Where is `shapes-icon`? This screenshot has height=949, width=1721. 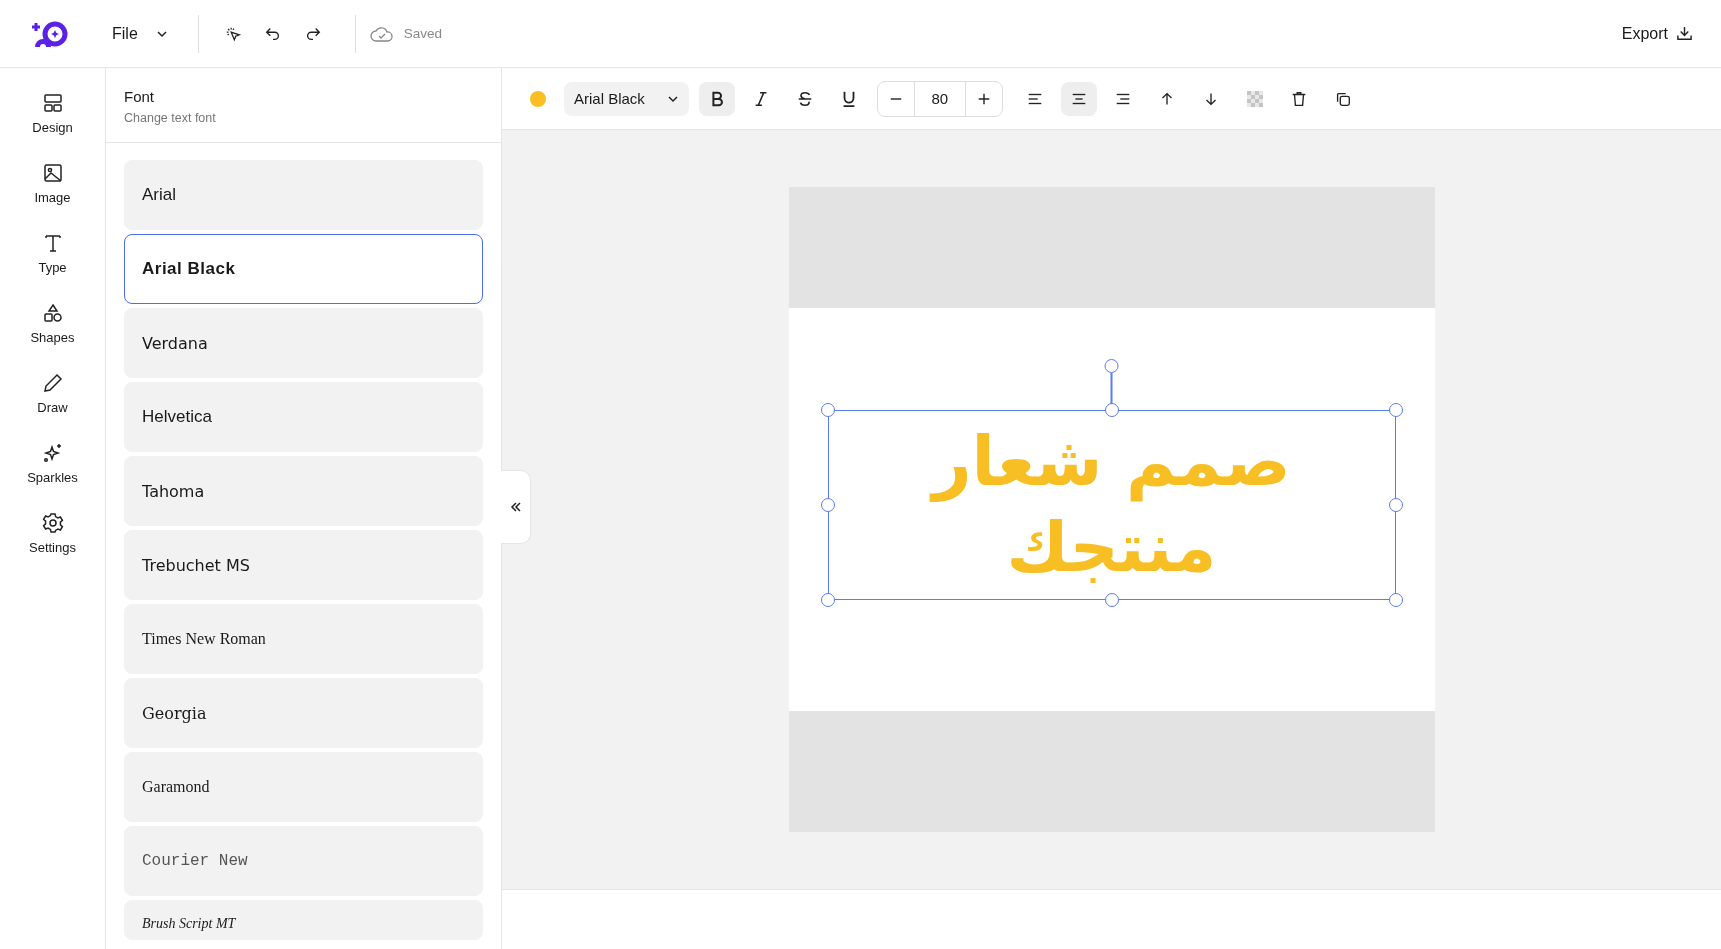
shapes-icon is located at coordinates (52, 312).